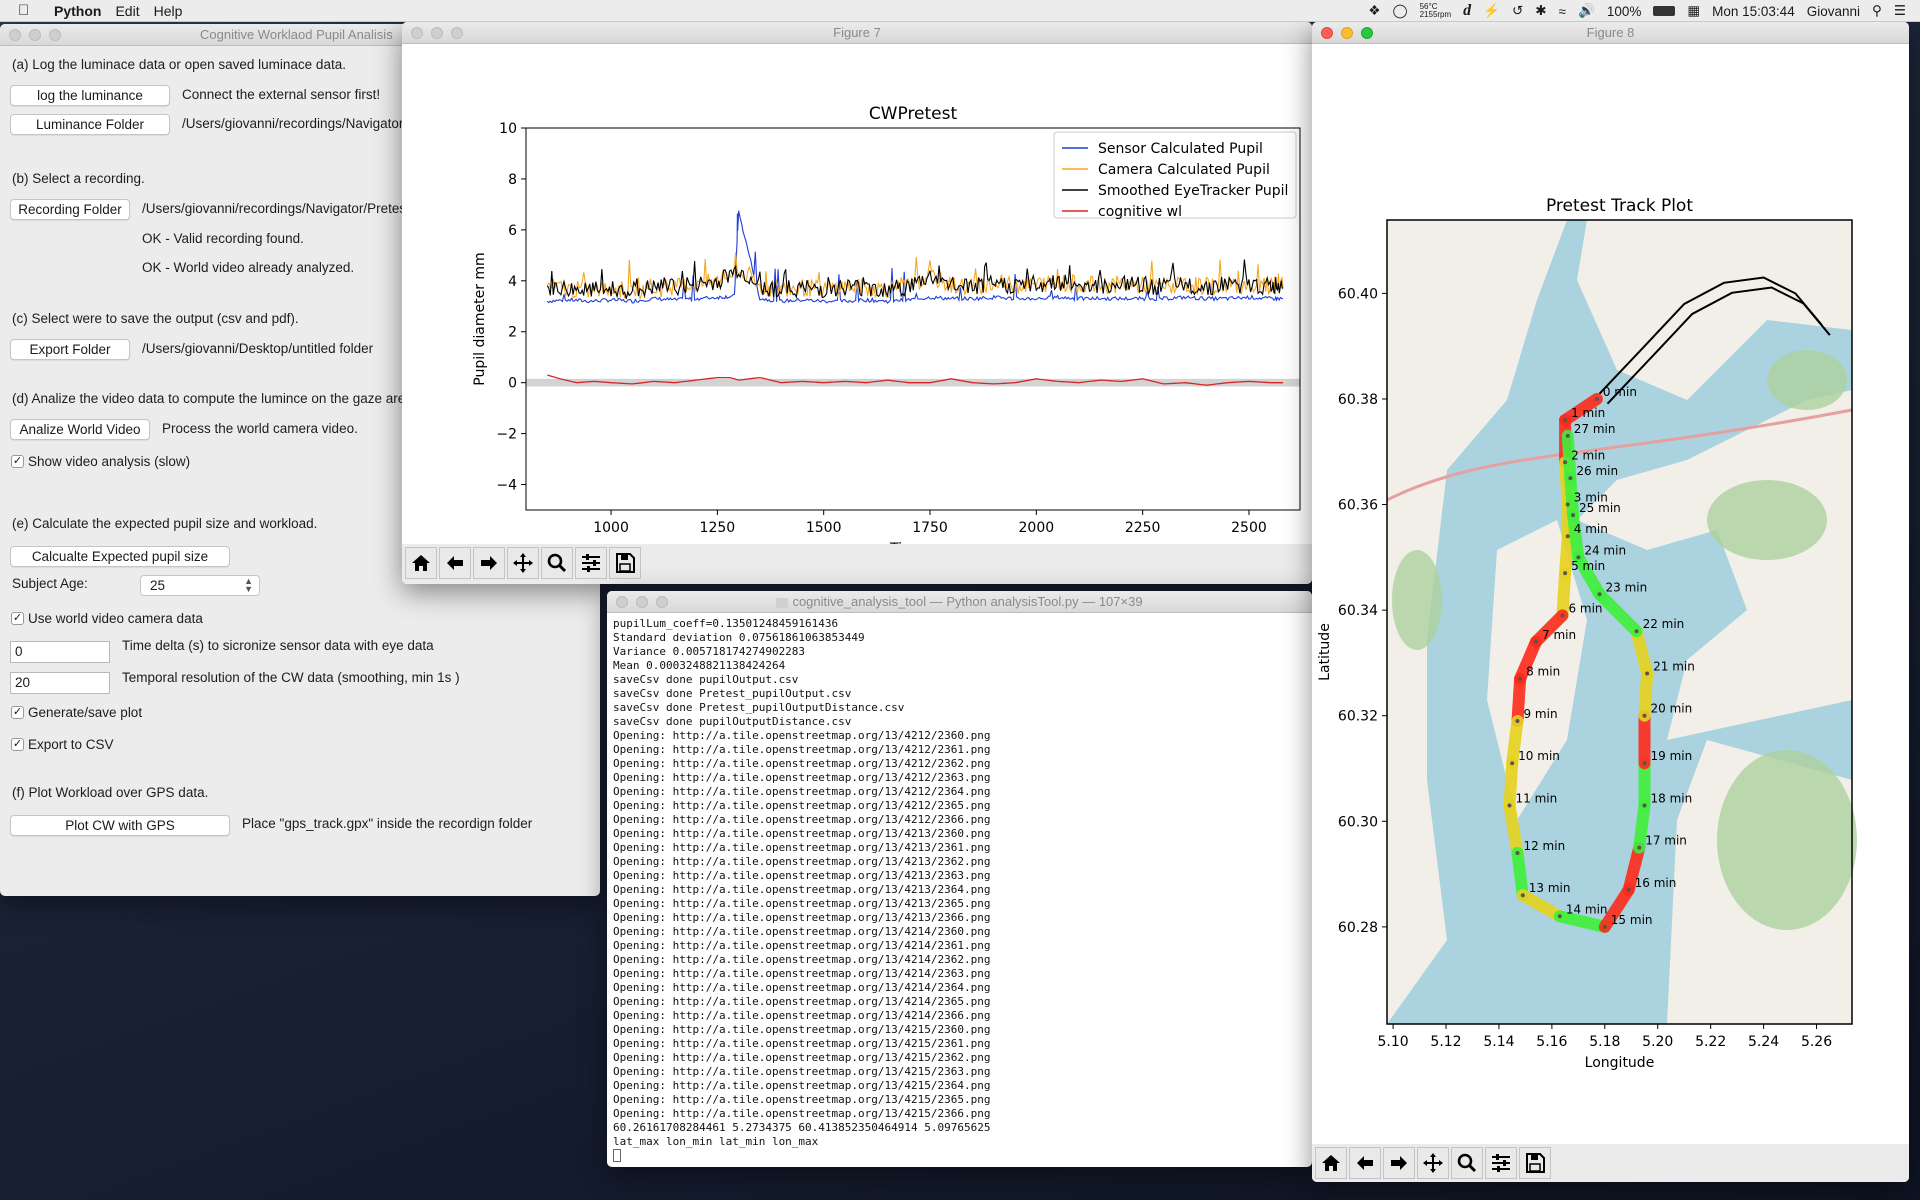 This screenshot has height=1200, width=1920. What do you see at coordinates (1610, 33) in the screenshot?
I see `figure8-titlebar: Figure 8` at bounding box center [1610, 33].